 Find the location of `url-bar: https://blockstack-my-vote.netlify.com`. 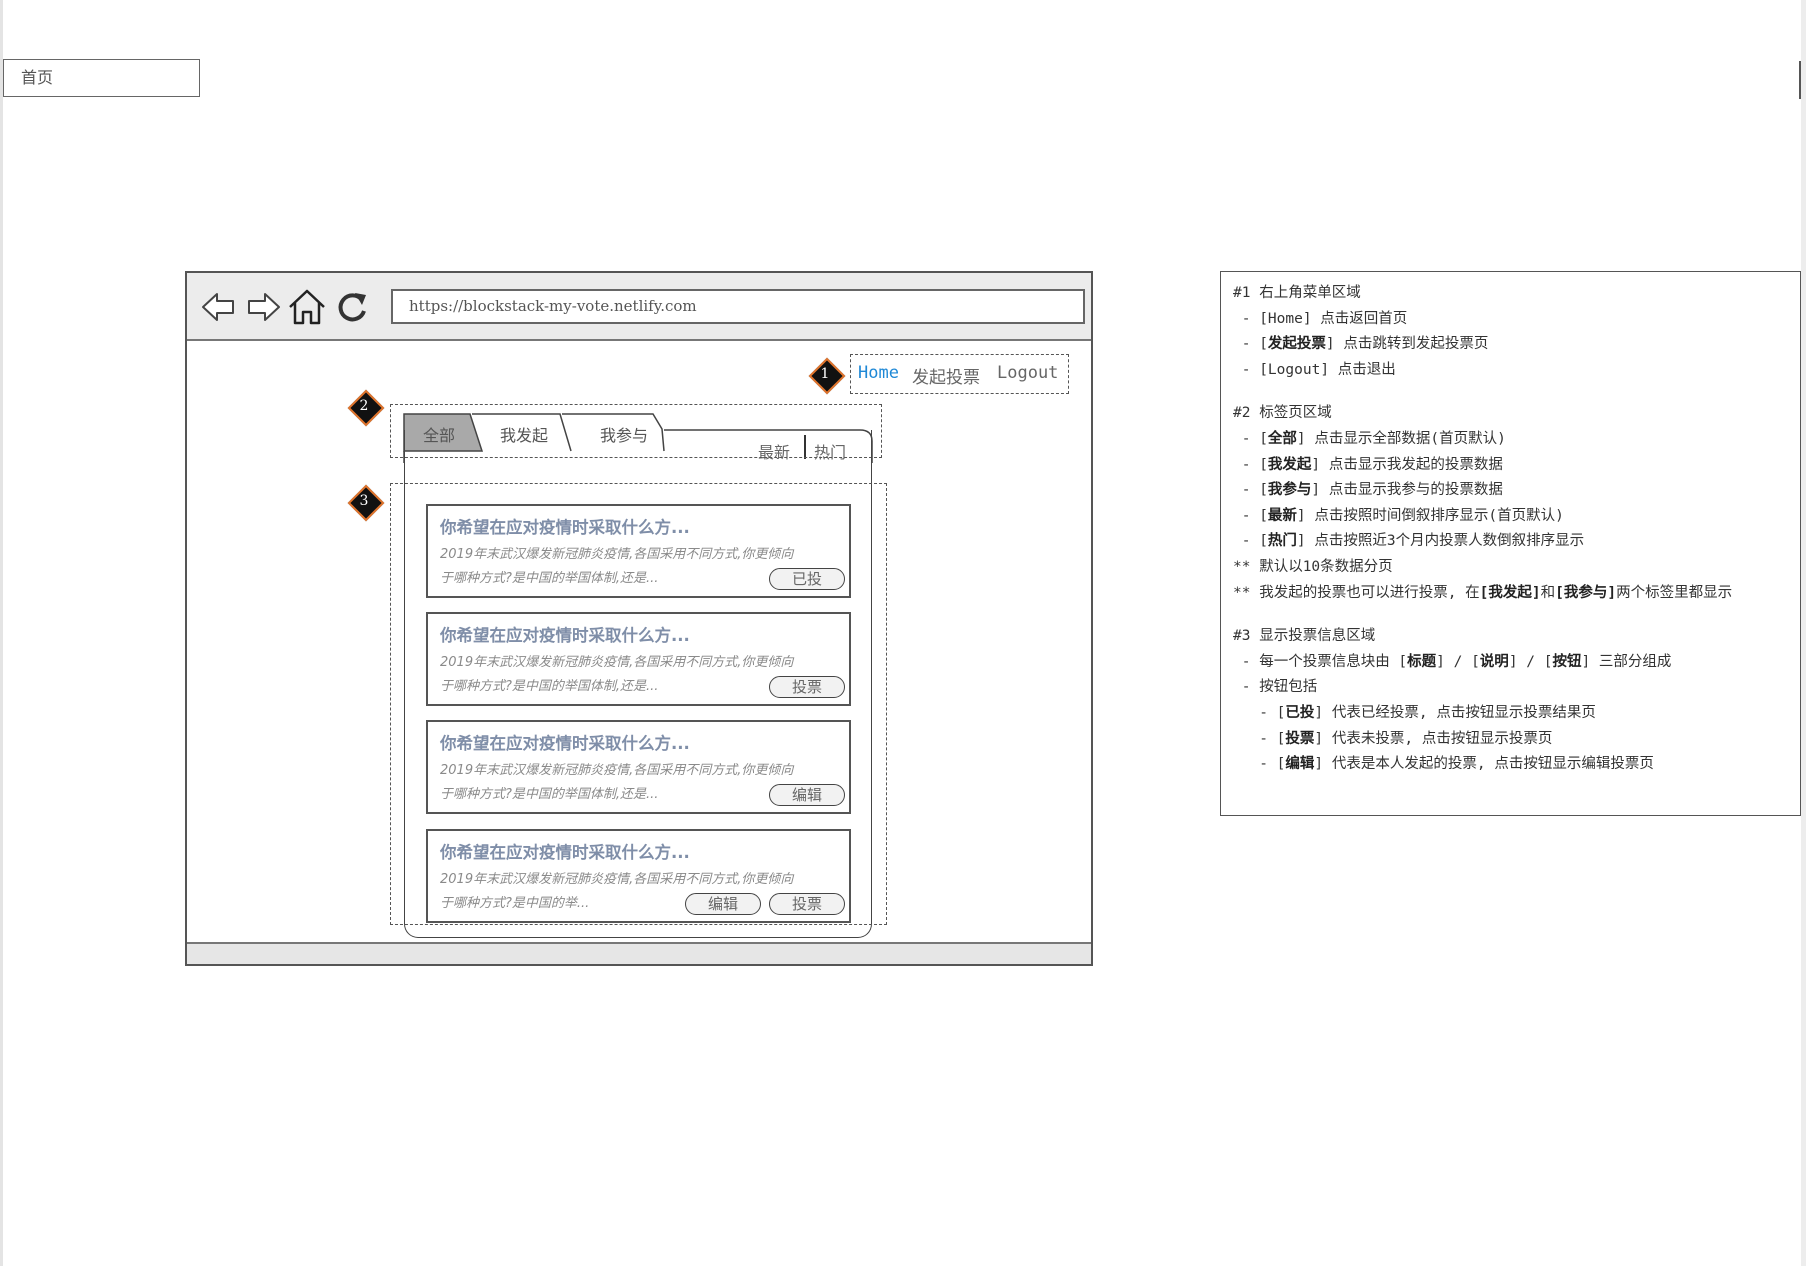

url-bar: https://blockstack-my-vote.netlify.com is located at coordinates (738, 306).